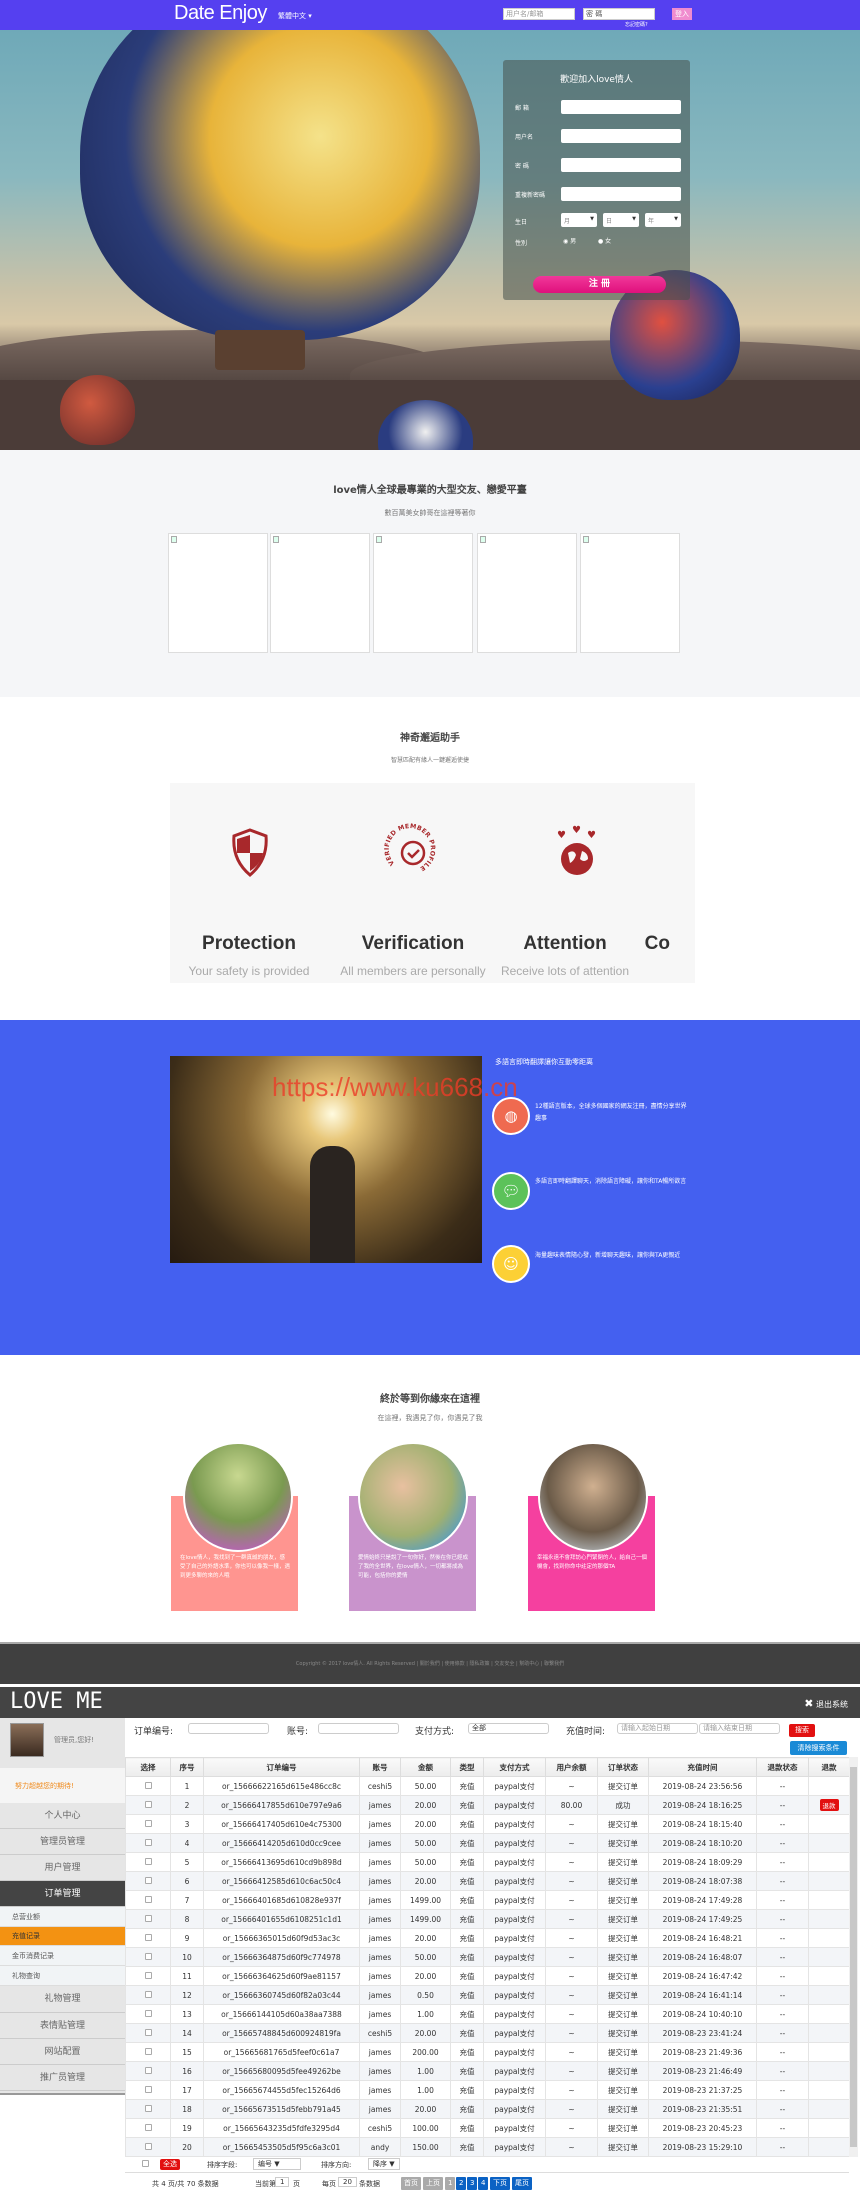  What do you see at coordinates (500, 2183) in the screenshot?
I see `next-page-button: 下页` at bounding box center [500, 2183].